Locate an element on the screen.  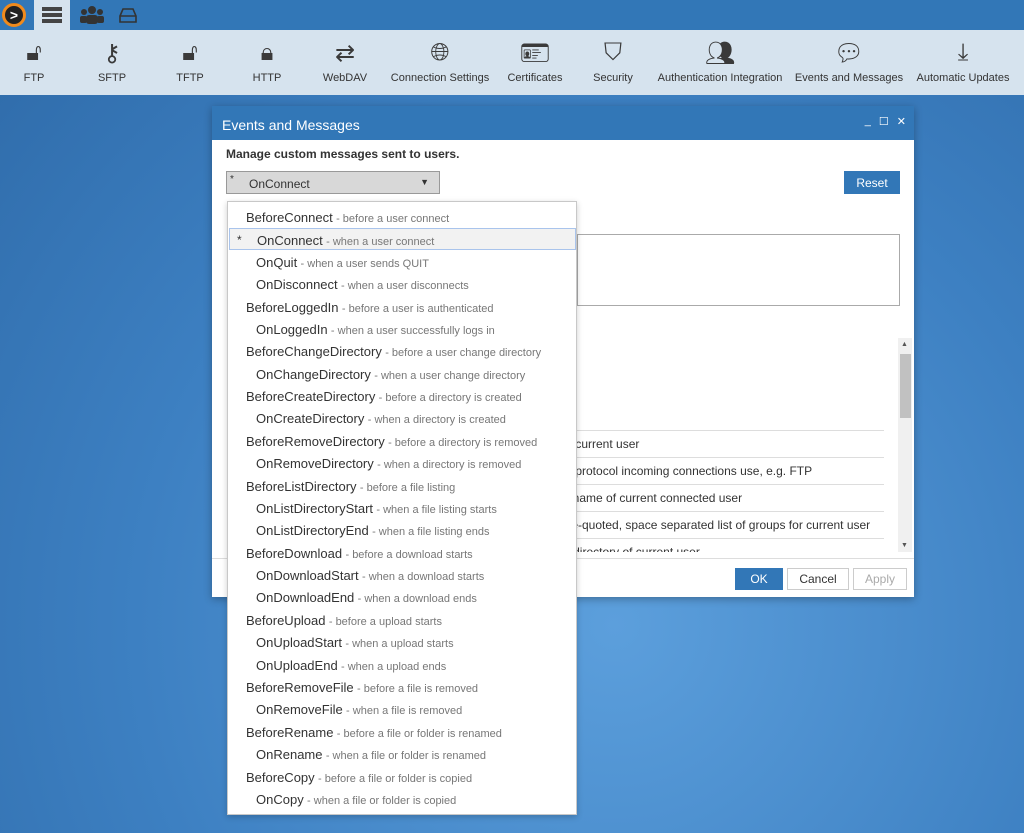
option-name: OnChangeDirectory is located at coordinates (313, 374).